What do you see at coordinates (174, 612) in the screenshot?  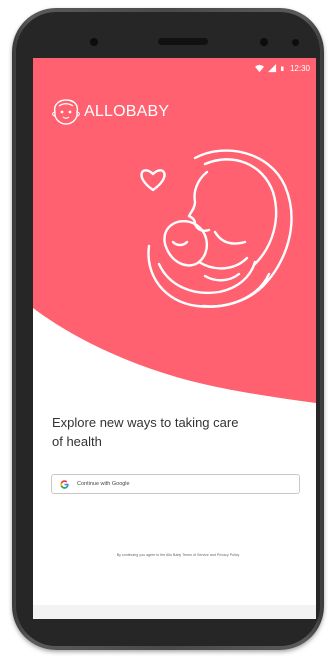 I see `navigation-bar` at bounding box center [174, 612].